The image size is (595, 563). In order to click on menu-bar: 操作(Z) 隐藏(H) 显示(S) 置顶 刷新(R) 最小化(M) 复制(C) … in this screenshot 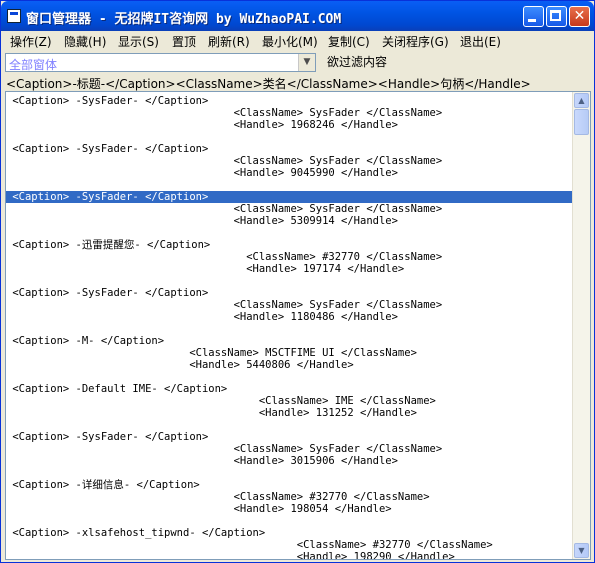, I will do `click(297, 41)`.